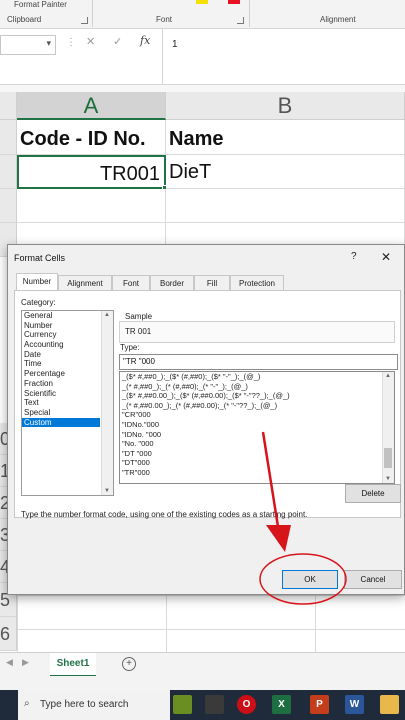 Image resolution: width=405 pixels, height=720 pixels. What do you see at coordinates (303, 579) in the screenshot?
I see `annotation-circle` at bounding box center [303, 579].